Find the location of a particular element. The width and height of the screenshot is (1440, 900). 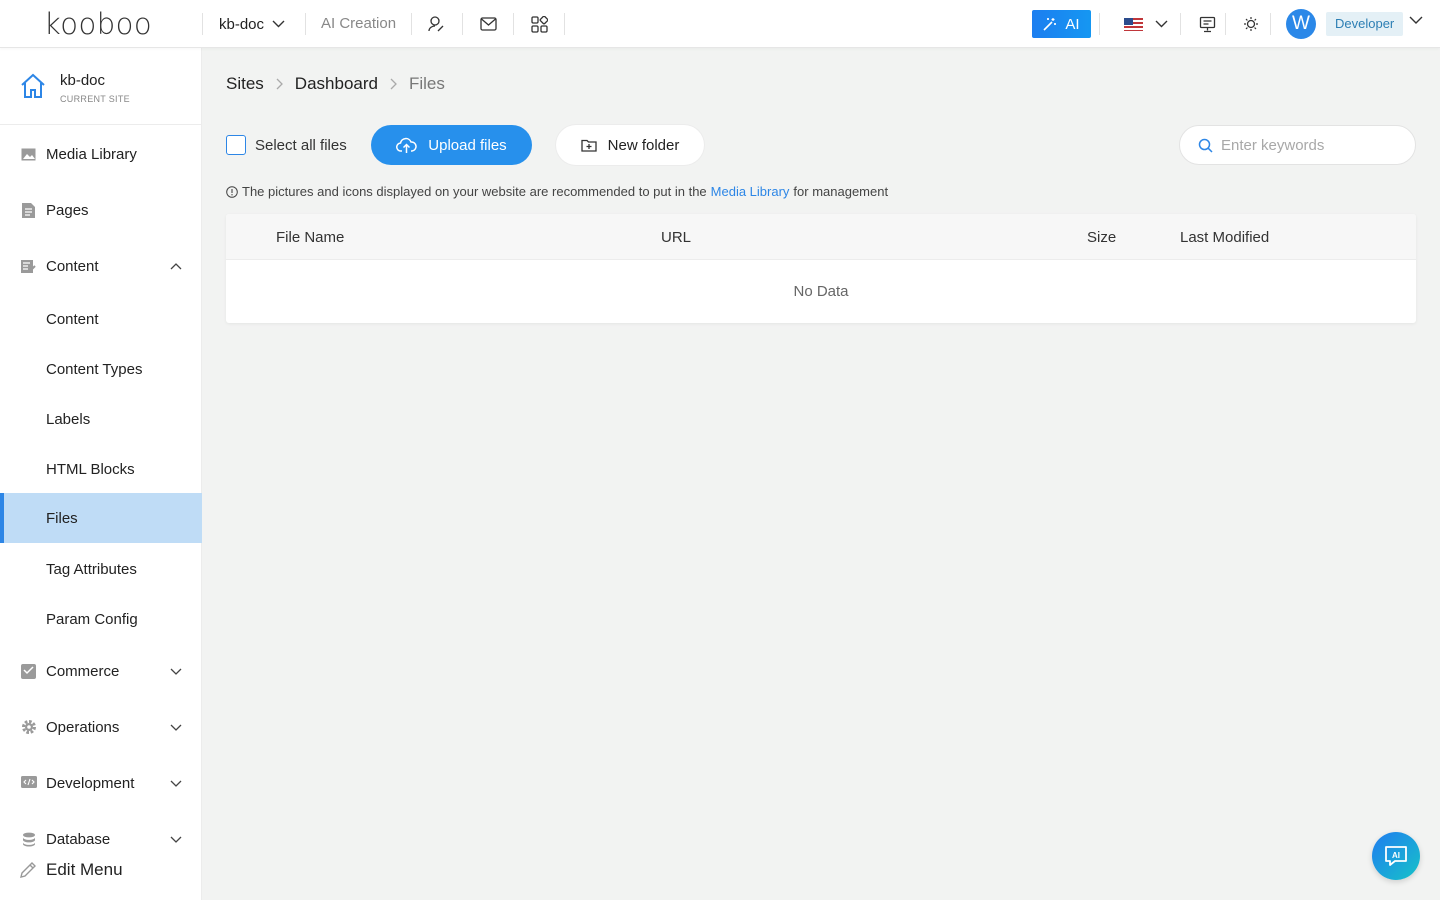

svg-text: AI is located at coordinates (1396, 855).